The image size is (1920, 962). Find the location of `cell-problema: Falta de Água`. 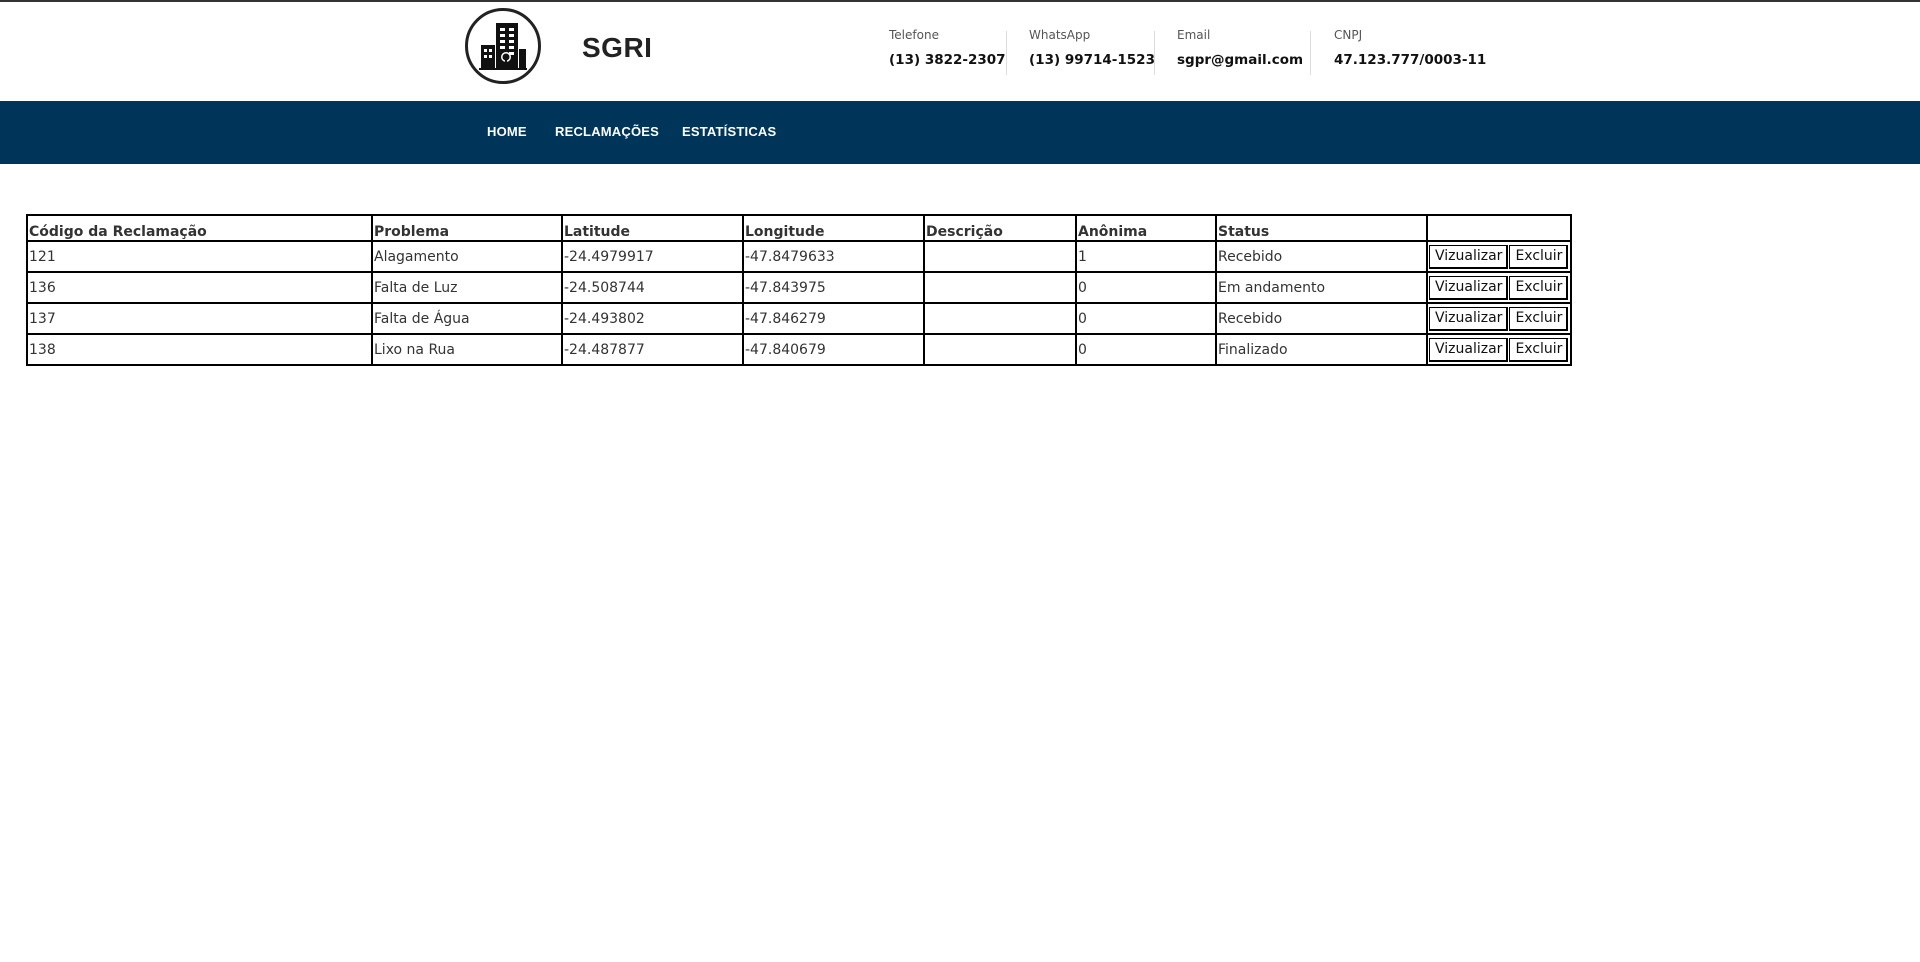

cell-problema: Falta de Água is located at coordinates (467, 318).